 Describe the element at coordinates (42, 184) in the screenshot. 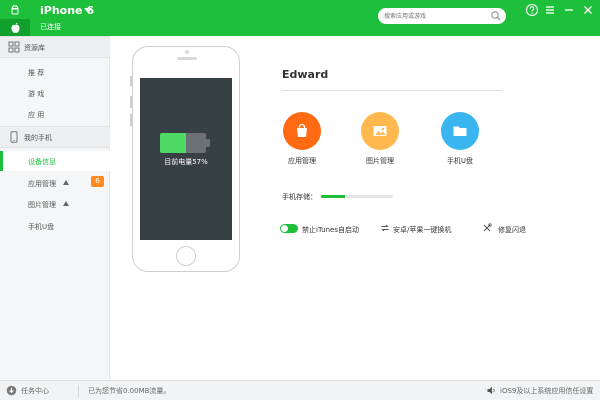

I see `sidebar-item-label: 应用管理` at that location.